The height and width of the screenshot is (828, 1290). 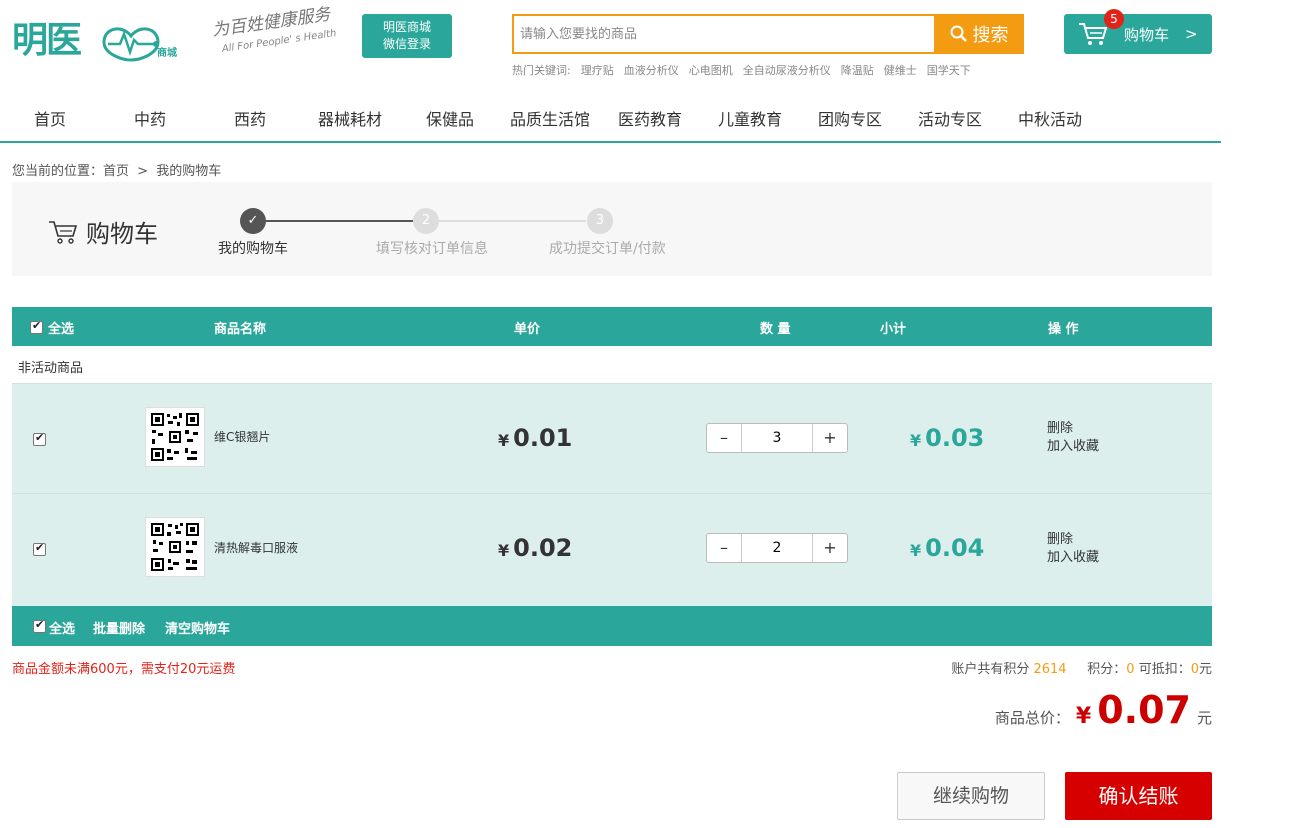 What do you see at coordinates (612, 438) in the screenshot?
I see `table-row: 维C银翘片 ¥0.01 – + ¥0.03 删除 加入收藏` at bounding box center [612, 438].